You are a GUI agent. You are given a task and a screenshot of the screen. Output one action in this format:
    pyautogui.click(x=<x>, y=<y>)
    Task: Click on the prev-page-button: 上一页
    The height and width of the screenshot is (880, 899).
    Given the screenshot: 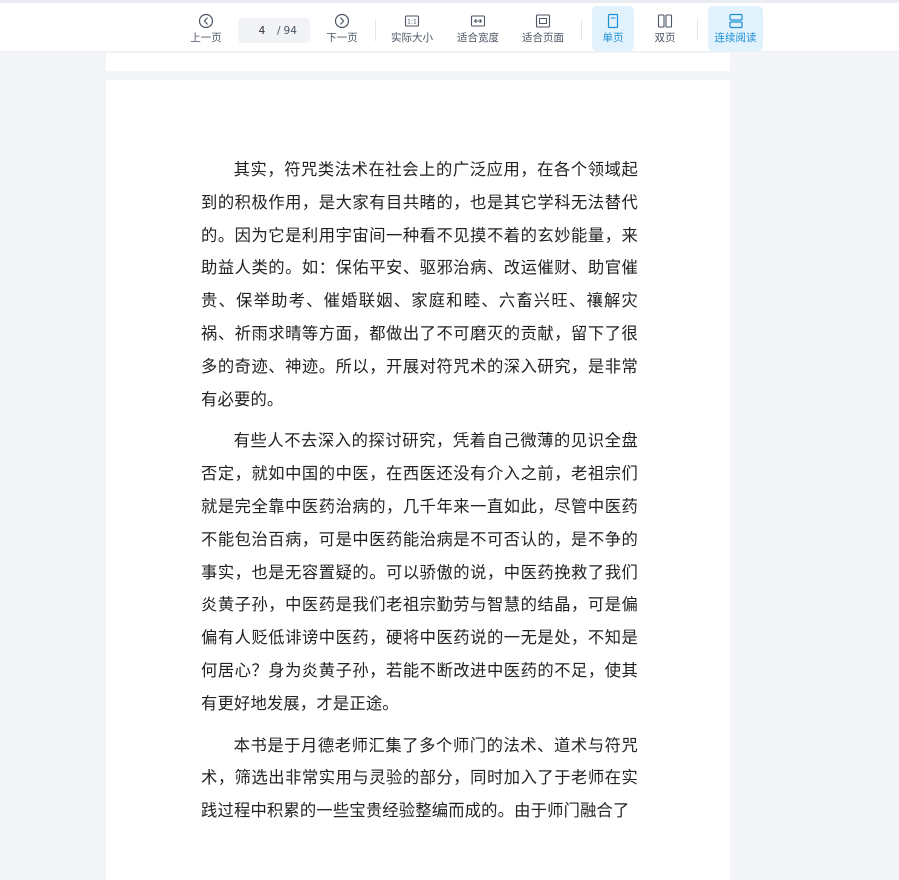 What is the action you would take?
    pyautogui.click(x=206, y=28)
    